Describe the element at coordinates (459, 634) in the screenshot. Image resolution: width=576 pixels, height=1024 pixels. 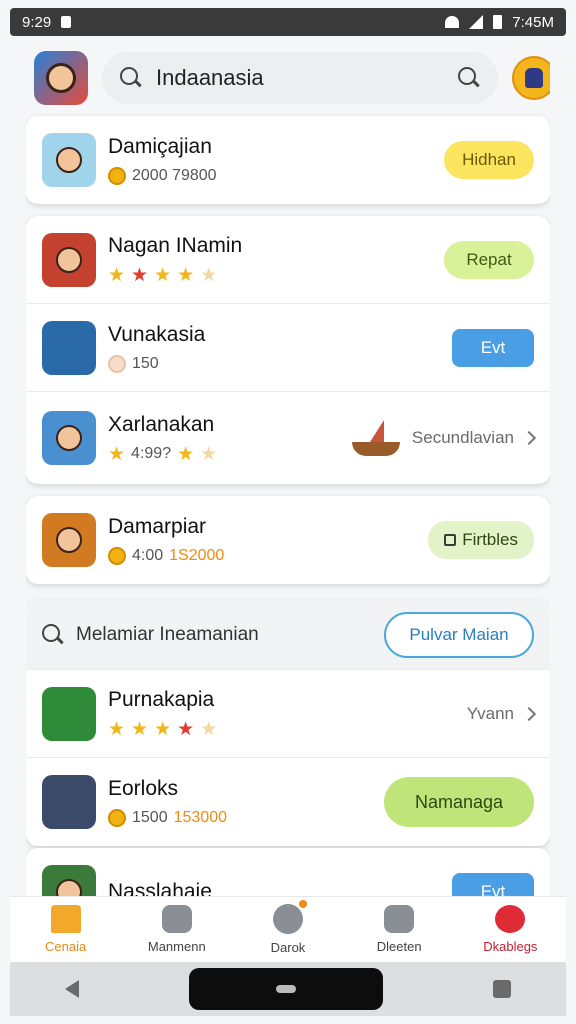
I see `section-action-button: Pulvar Maian` at that location.